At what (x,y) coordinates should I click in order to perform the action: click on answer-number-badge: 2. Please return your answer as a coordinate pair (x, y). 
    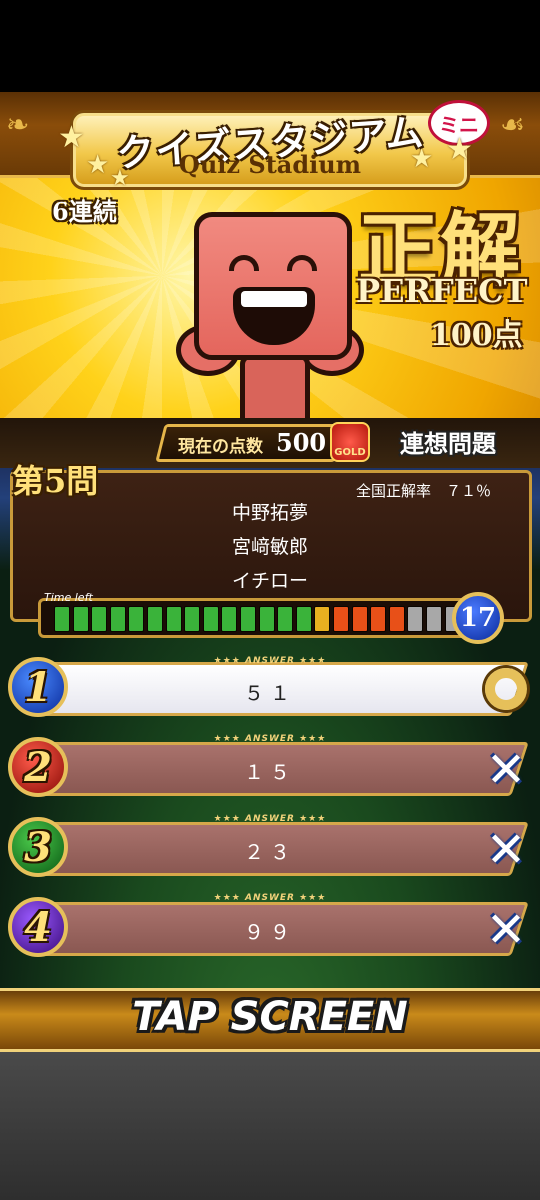
    Looking at the image, I should click on (38, 767).